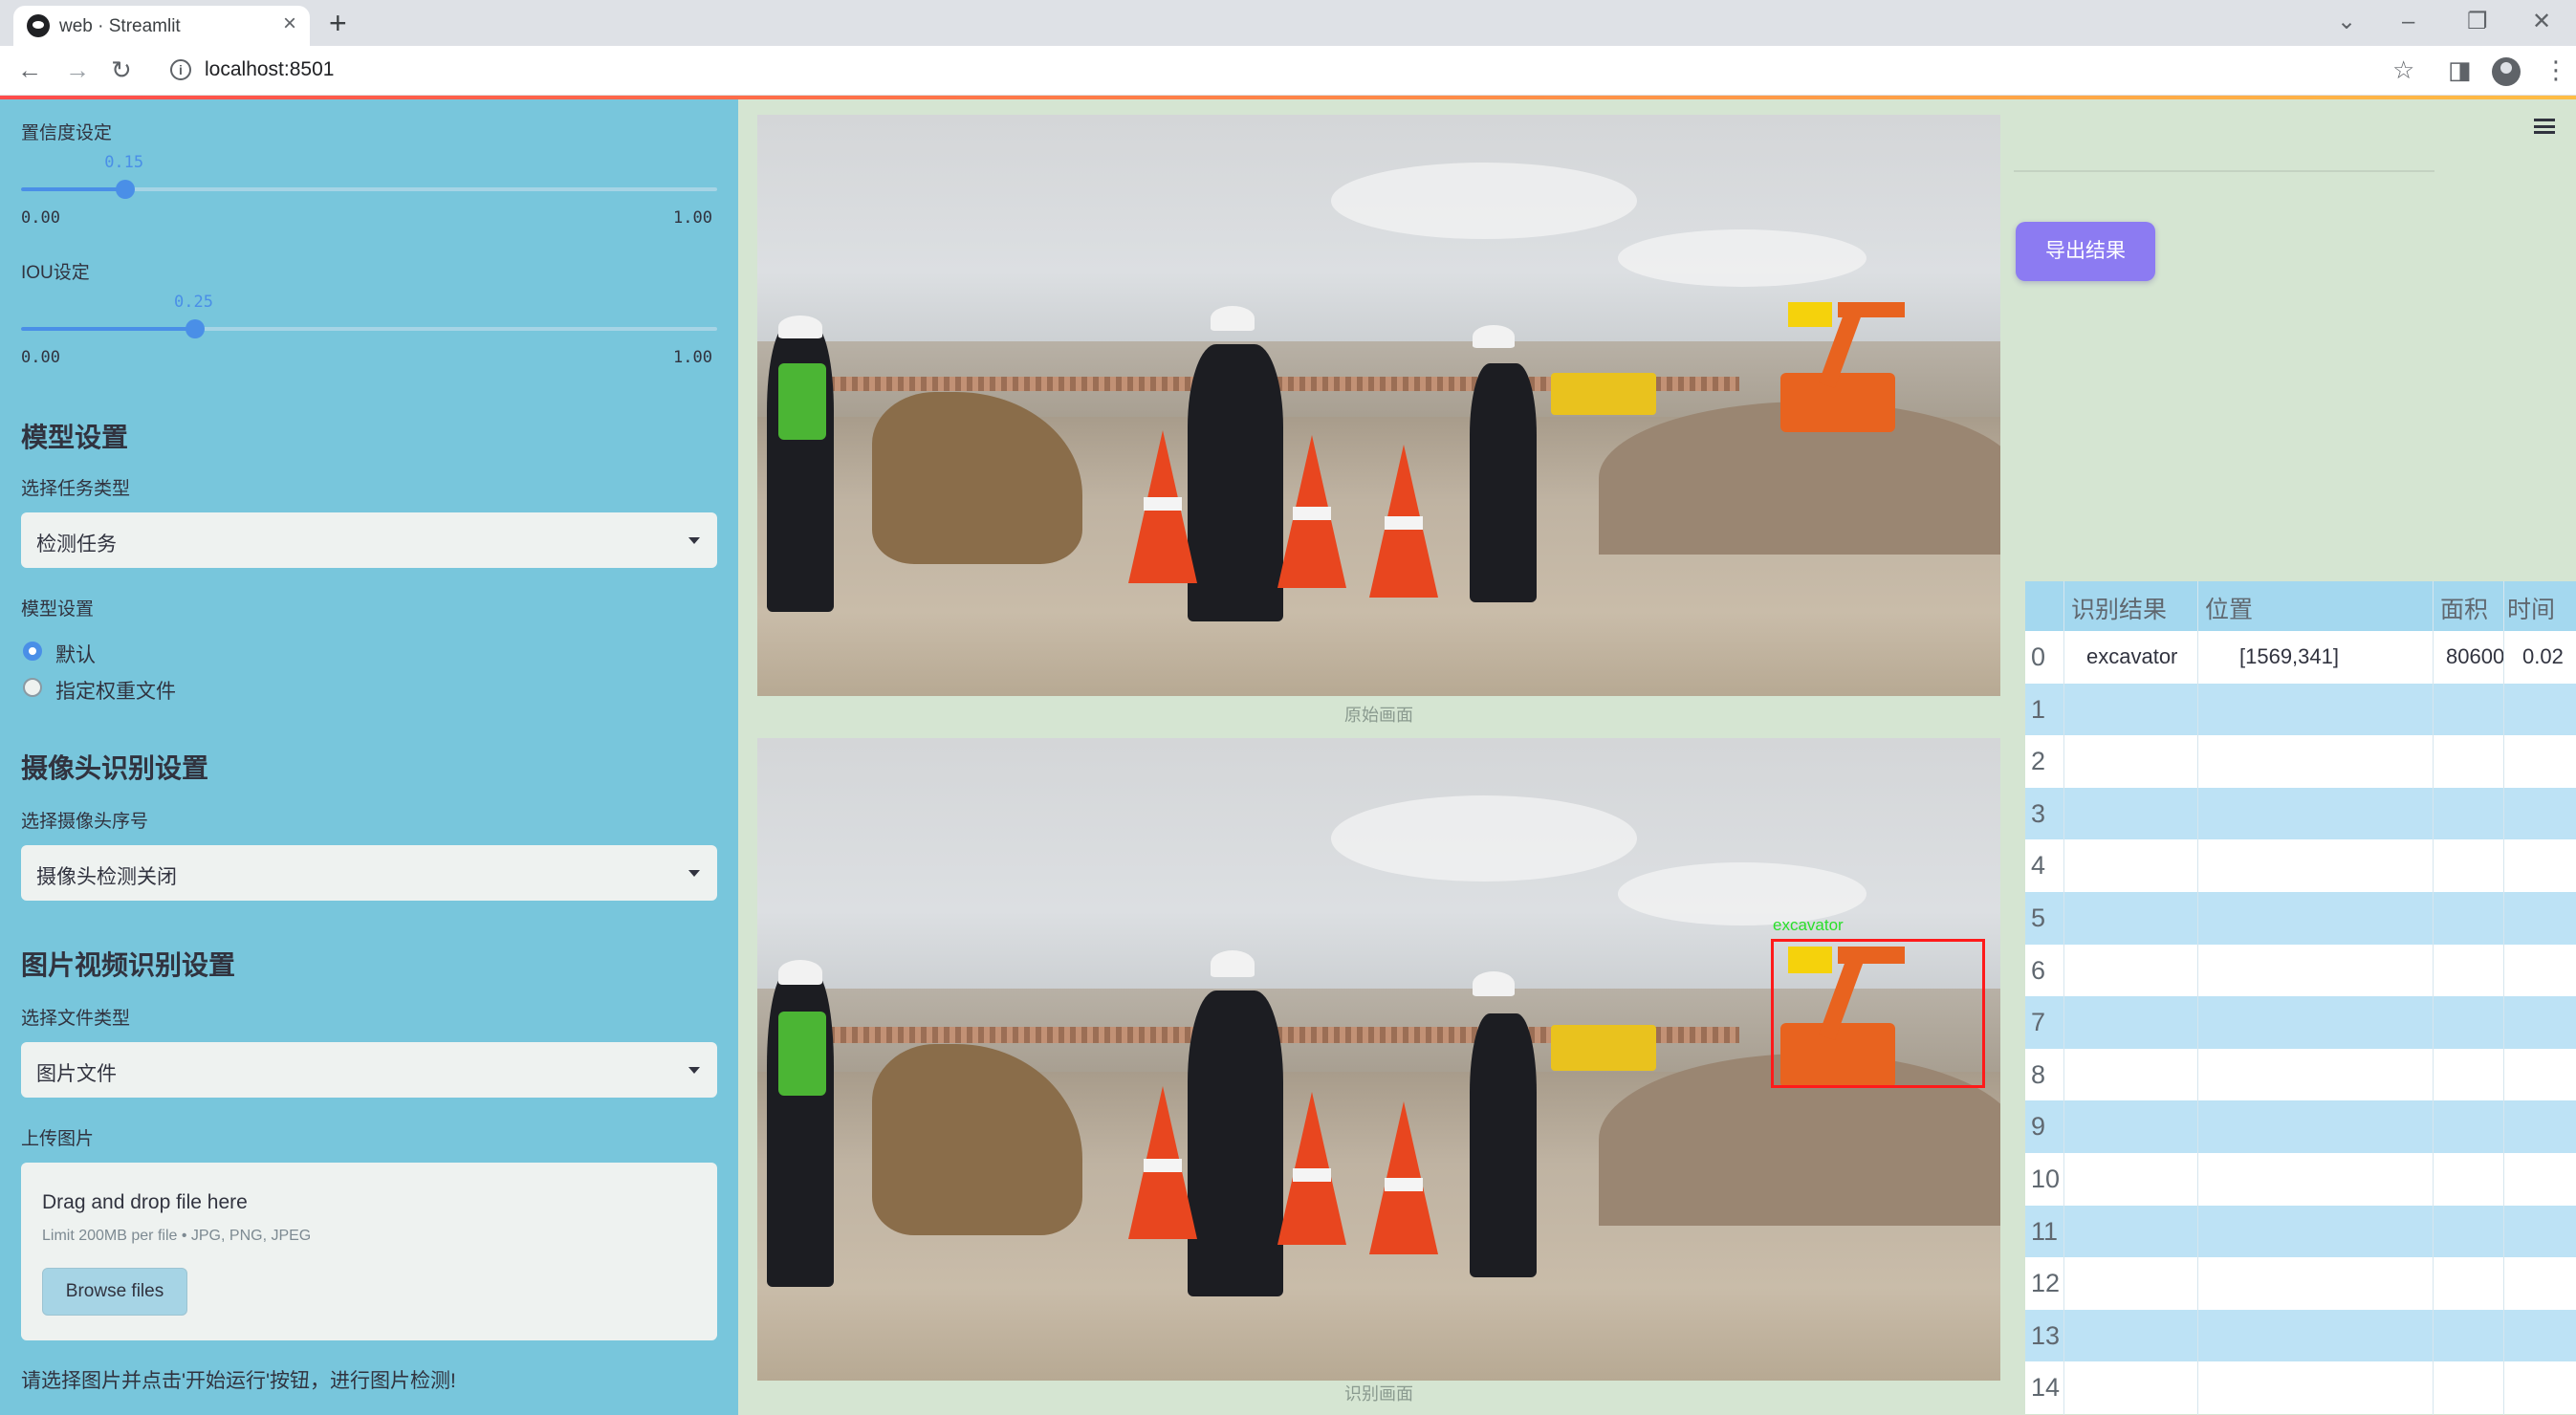  Describe the element at coordinates (2300, 1387) in the screenshot. I see `table-row: 14` at that location.